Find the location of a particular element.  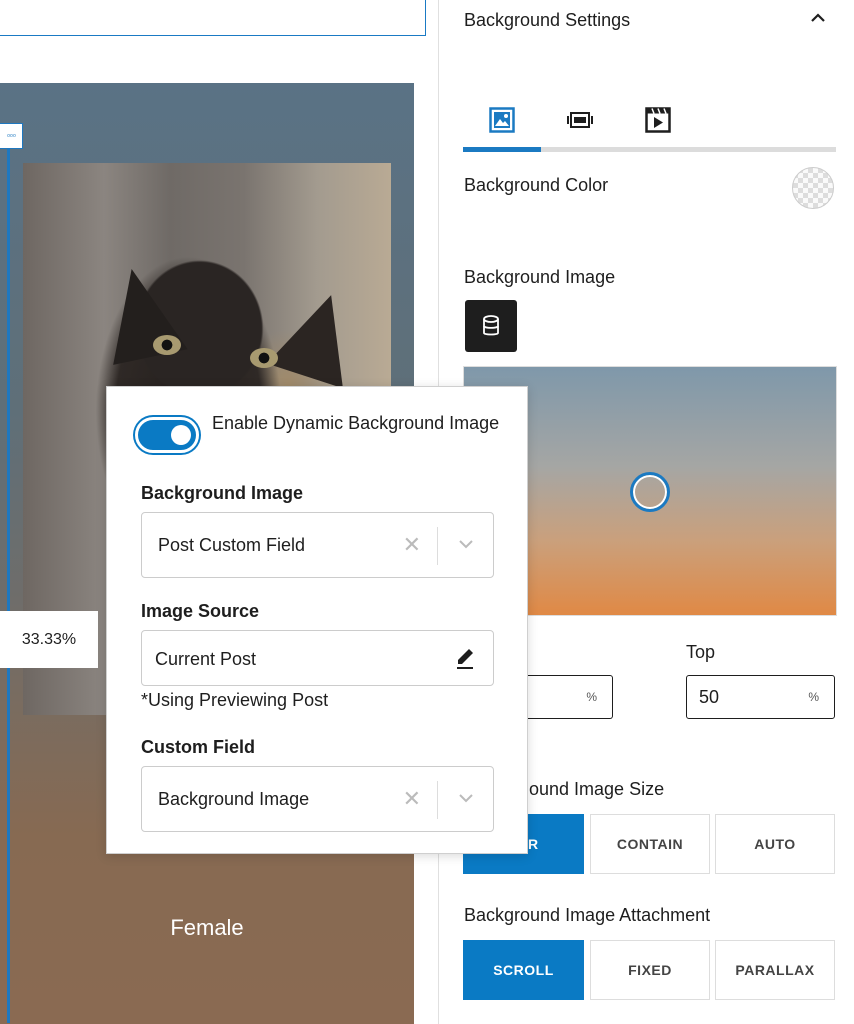

tab-video is located at coordinates (658, 120).